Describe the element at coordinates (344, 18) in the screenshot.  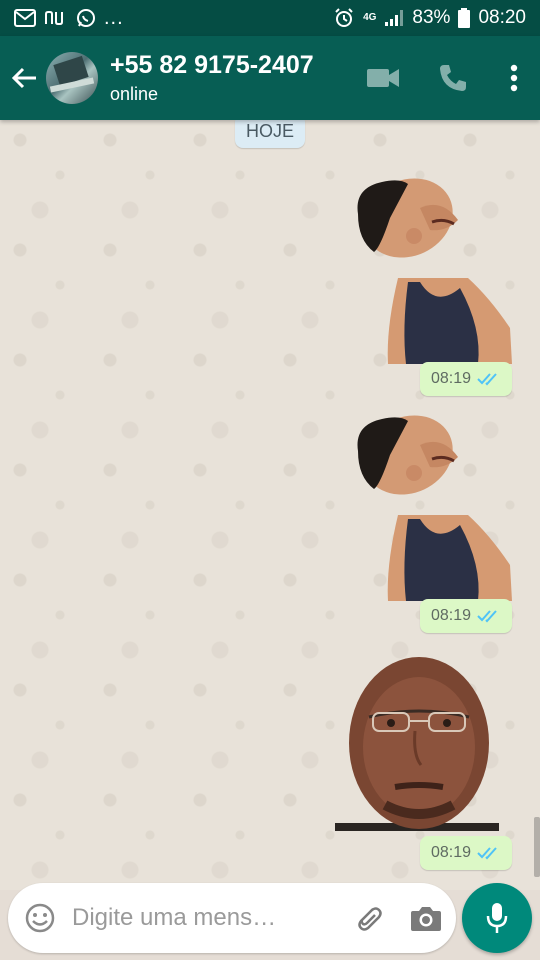
I see `alarm-icon` at that location.